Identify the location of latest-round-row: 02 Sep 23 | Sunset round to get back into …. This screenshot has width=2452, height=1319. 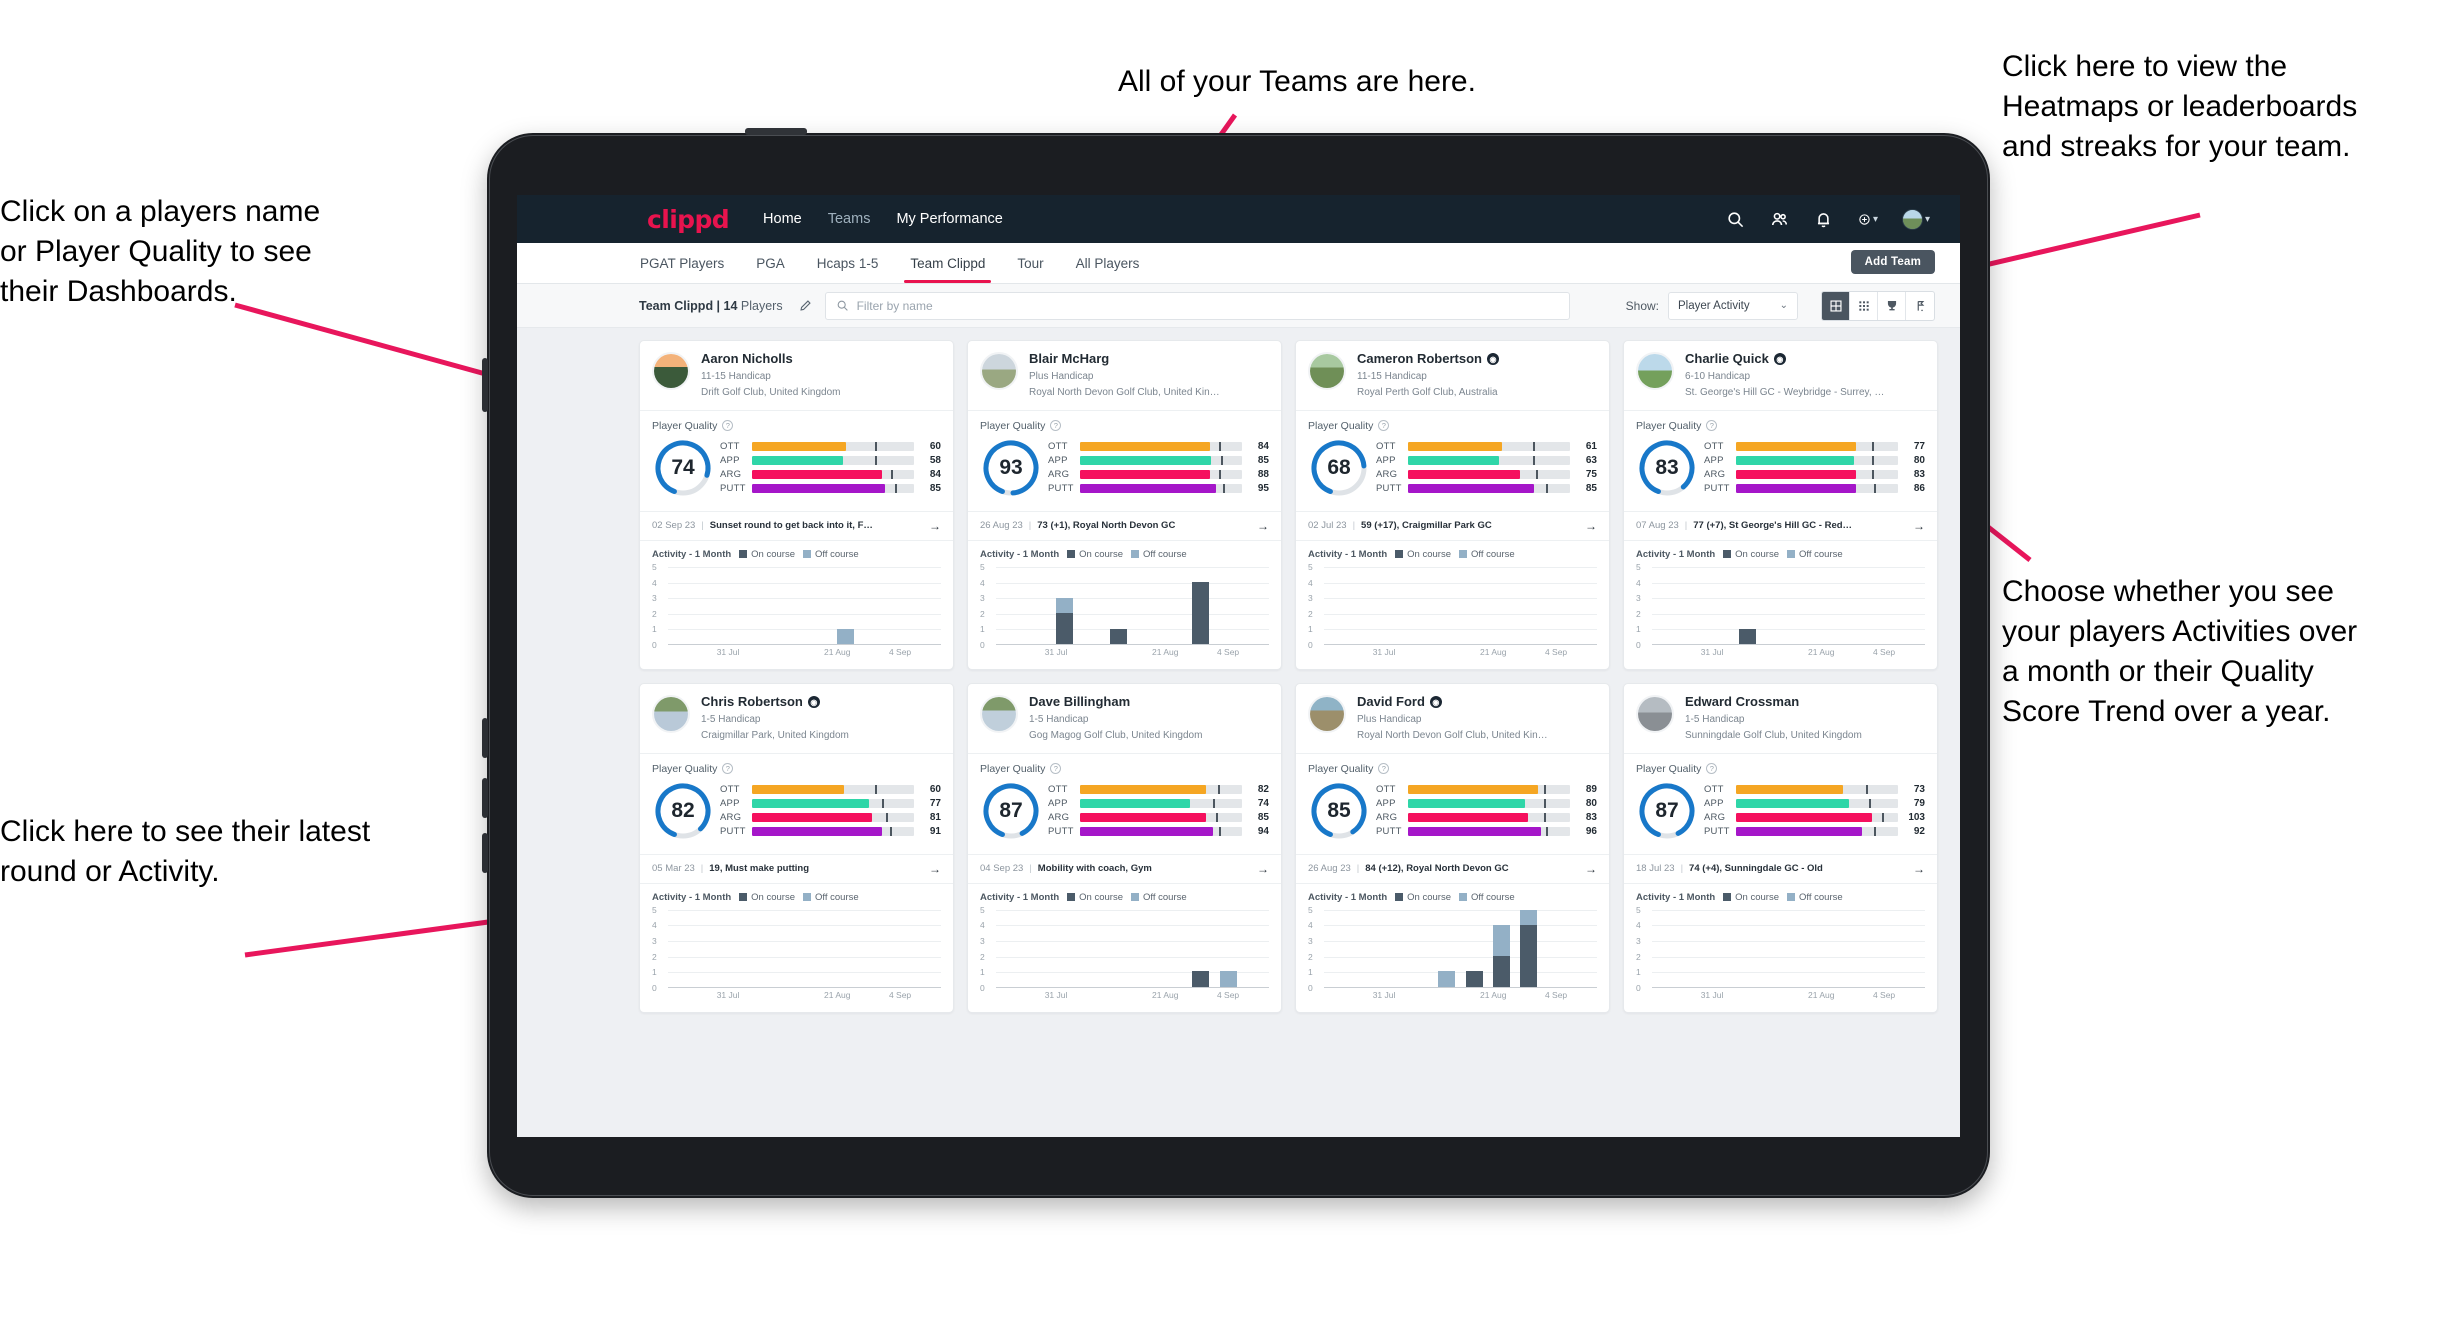
(796, 525).